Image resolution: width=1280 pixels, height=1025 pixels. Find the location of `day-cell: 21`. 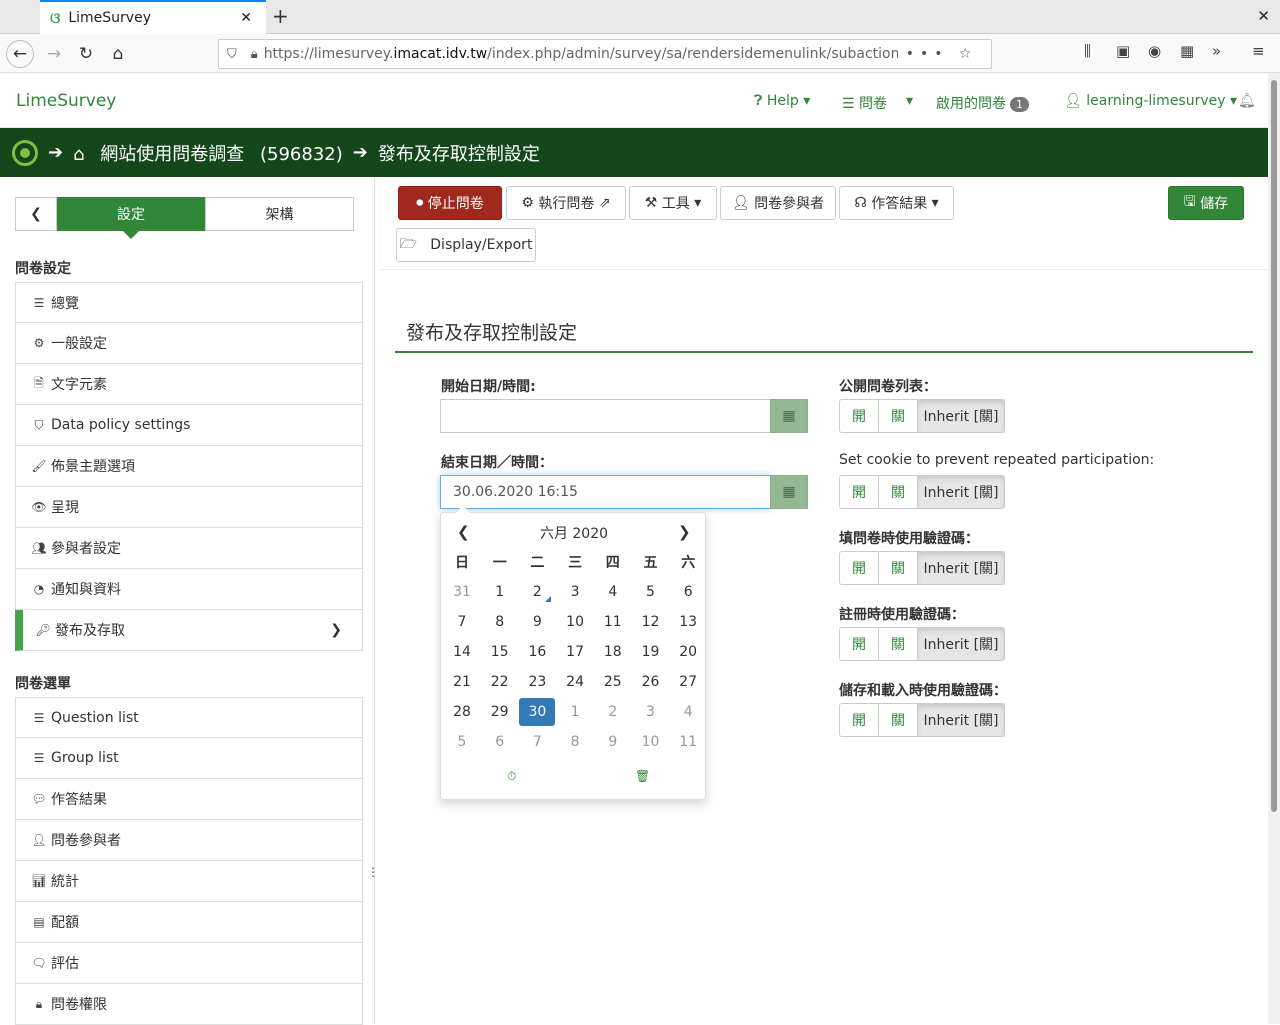

day-cell: 21 is located at coordinates (462, 682).